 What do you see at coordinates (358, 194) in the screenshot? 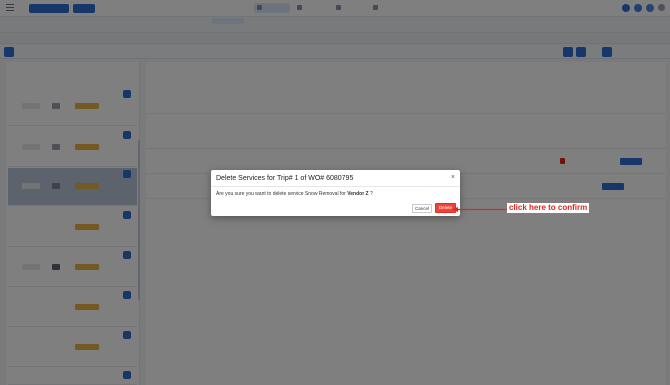
I see `vendor-name: Vendor Z` at bounding box center [358, 194].